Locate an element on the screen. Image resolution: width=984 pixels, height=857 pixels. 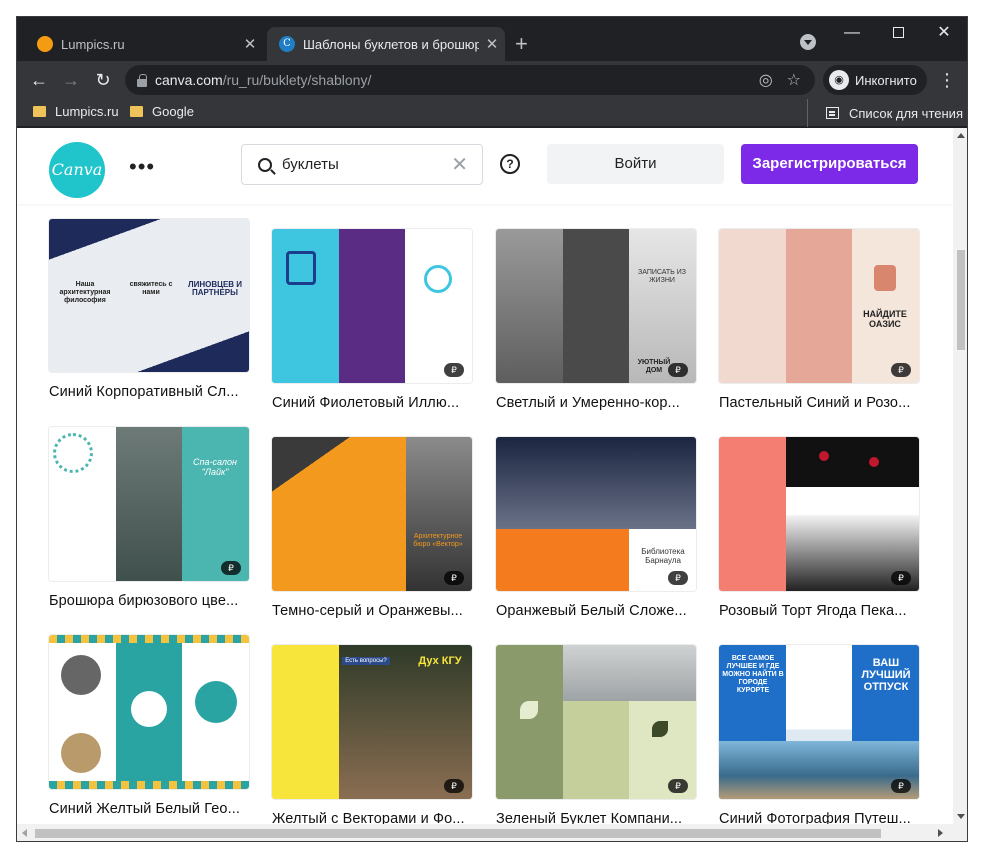
bookmark-google: Google is located at coordinates (162, 111).